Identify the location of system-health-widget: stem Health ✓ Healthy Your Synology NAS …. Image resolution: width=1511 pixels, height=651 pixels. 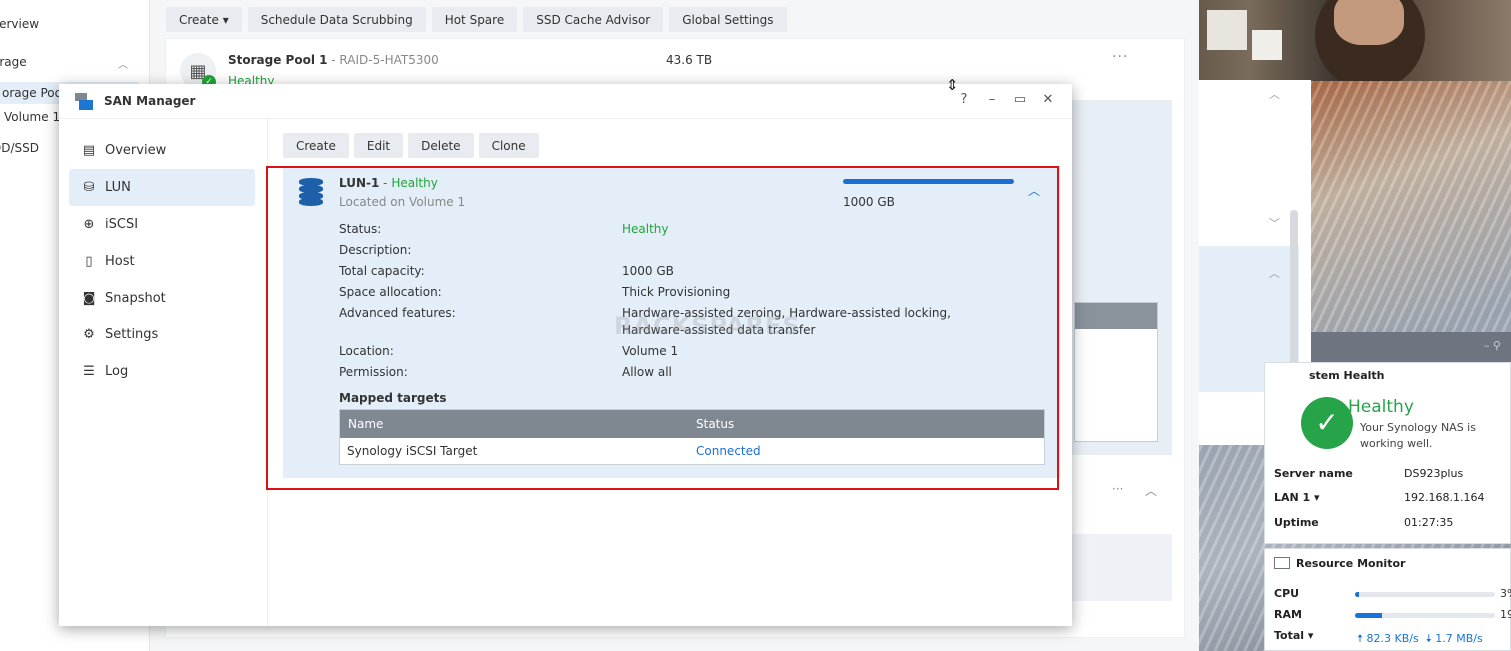
(1387, 453).